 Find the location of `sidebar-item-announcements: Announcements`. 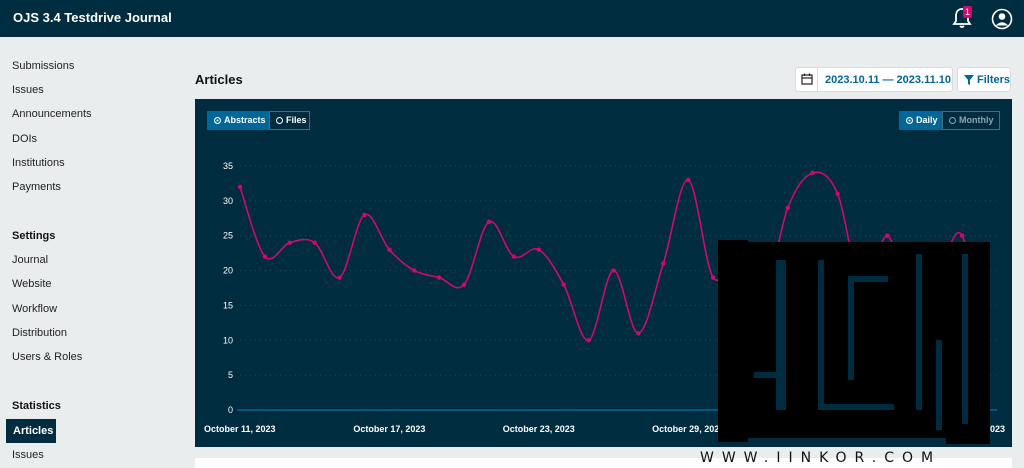

sidebar-item-announcements: Announcements is located at coordinates (52, 114).